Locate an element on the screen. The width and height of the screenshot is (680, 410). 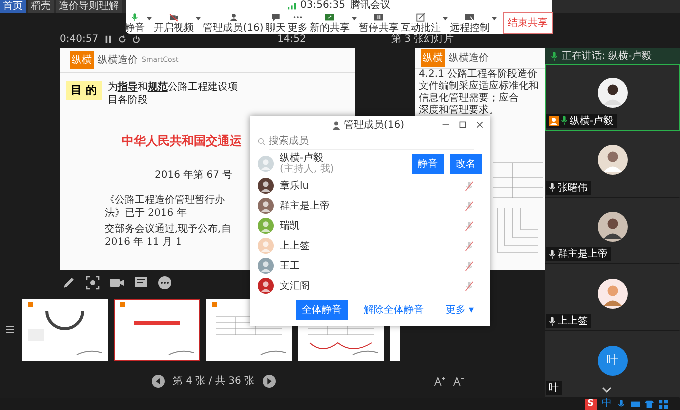
participant-name: 群主是上帝 is located at coordinates (583, 255).